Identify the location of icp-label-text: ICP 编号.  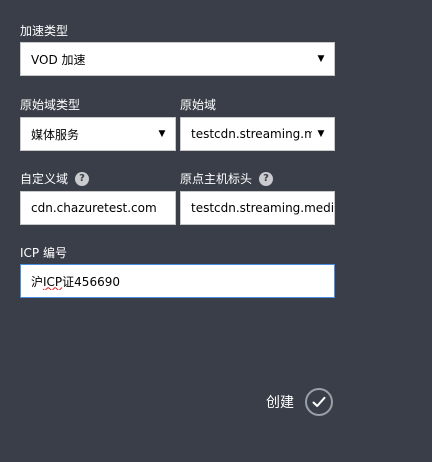
(43, 253).